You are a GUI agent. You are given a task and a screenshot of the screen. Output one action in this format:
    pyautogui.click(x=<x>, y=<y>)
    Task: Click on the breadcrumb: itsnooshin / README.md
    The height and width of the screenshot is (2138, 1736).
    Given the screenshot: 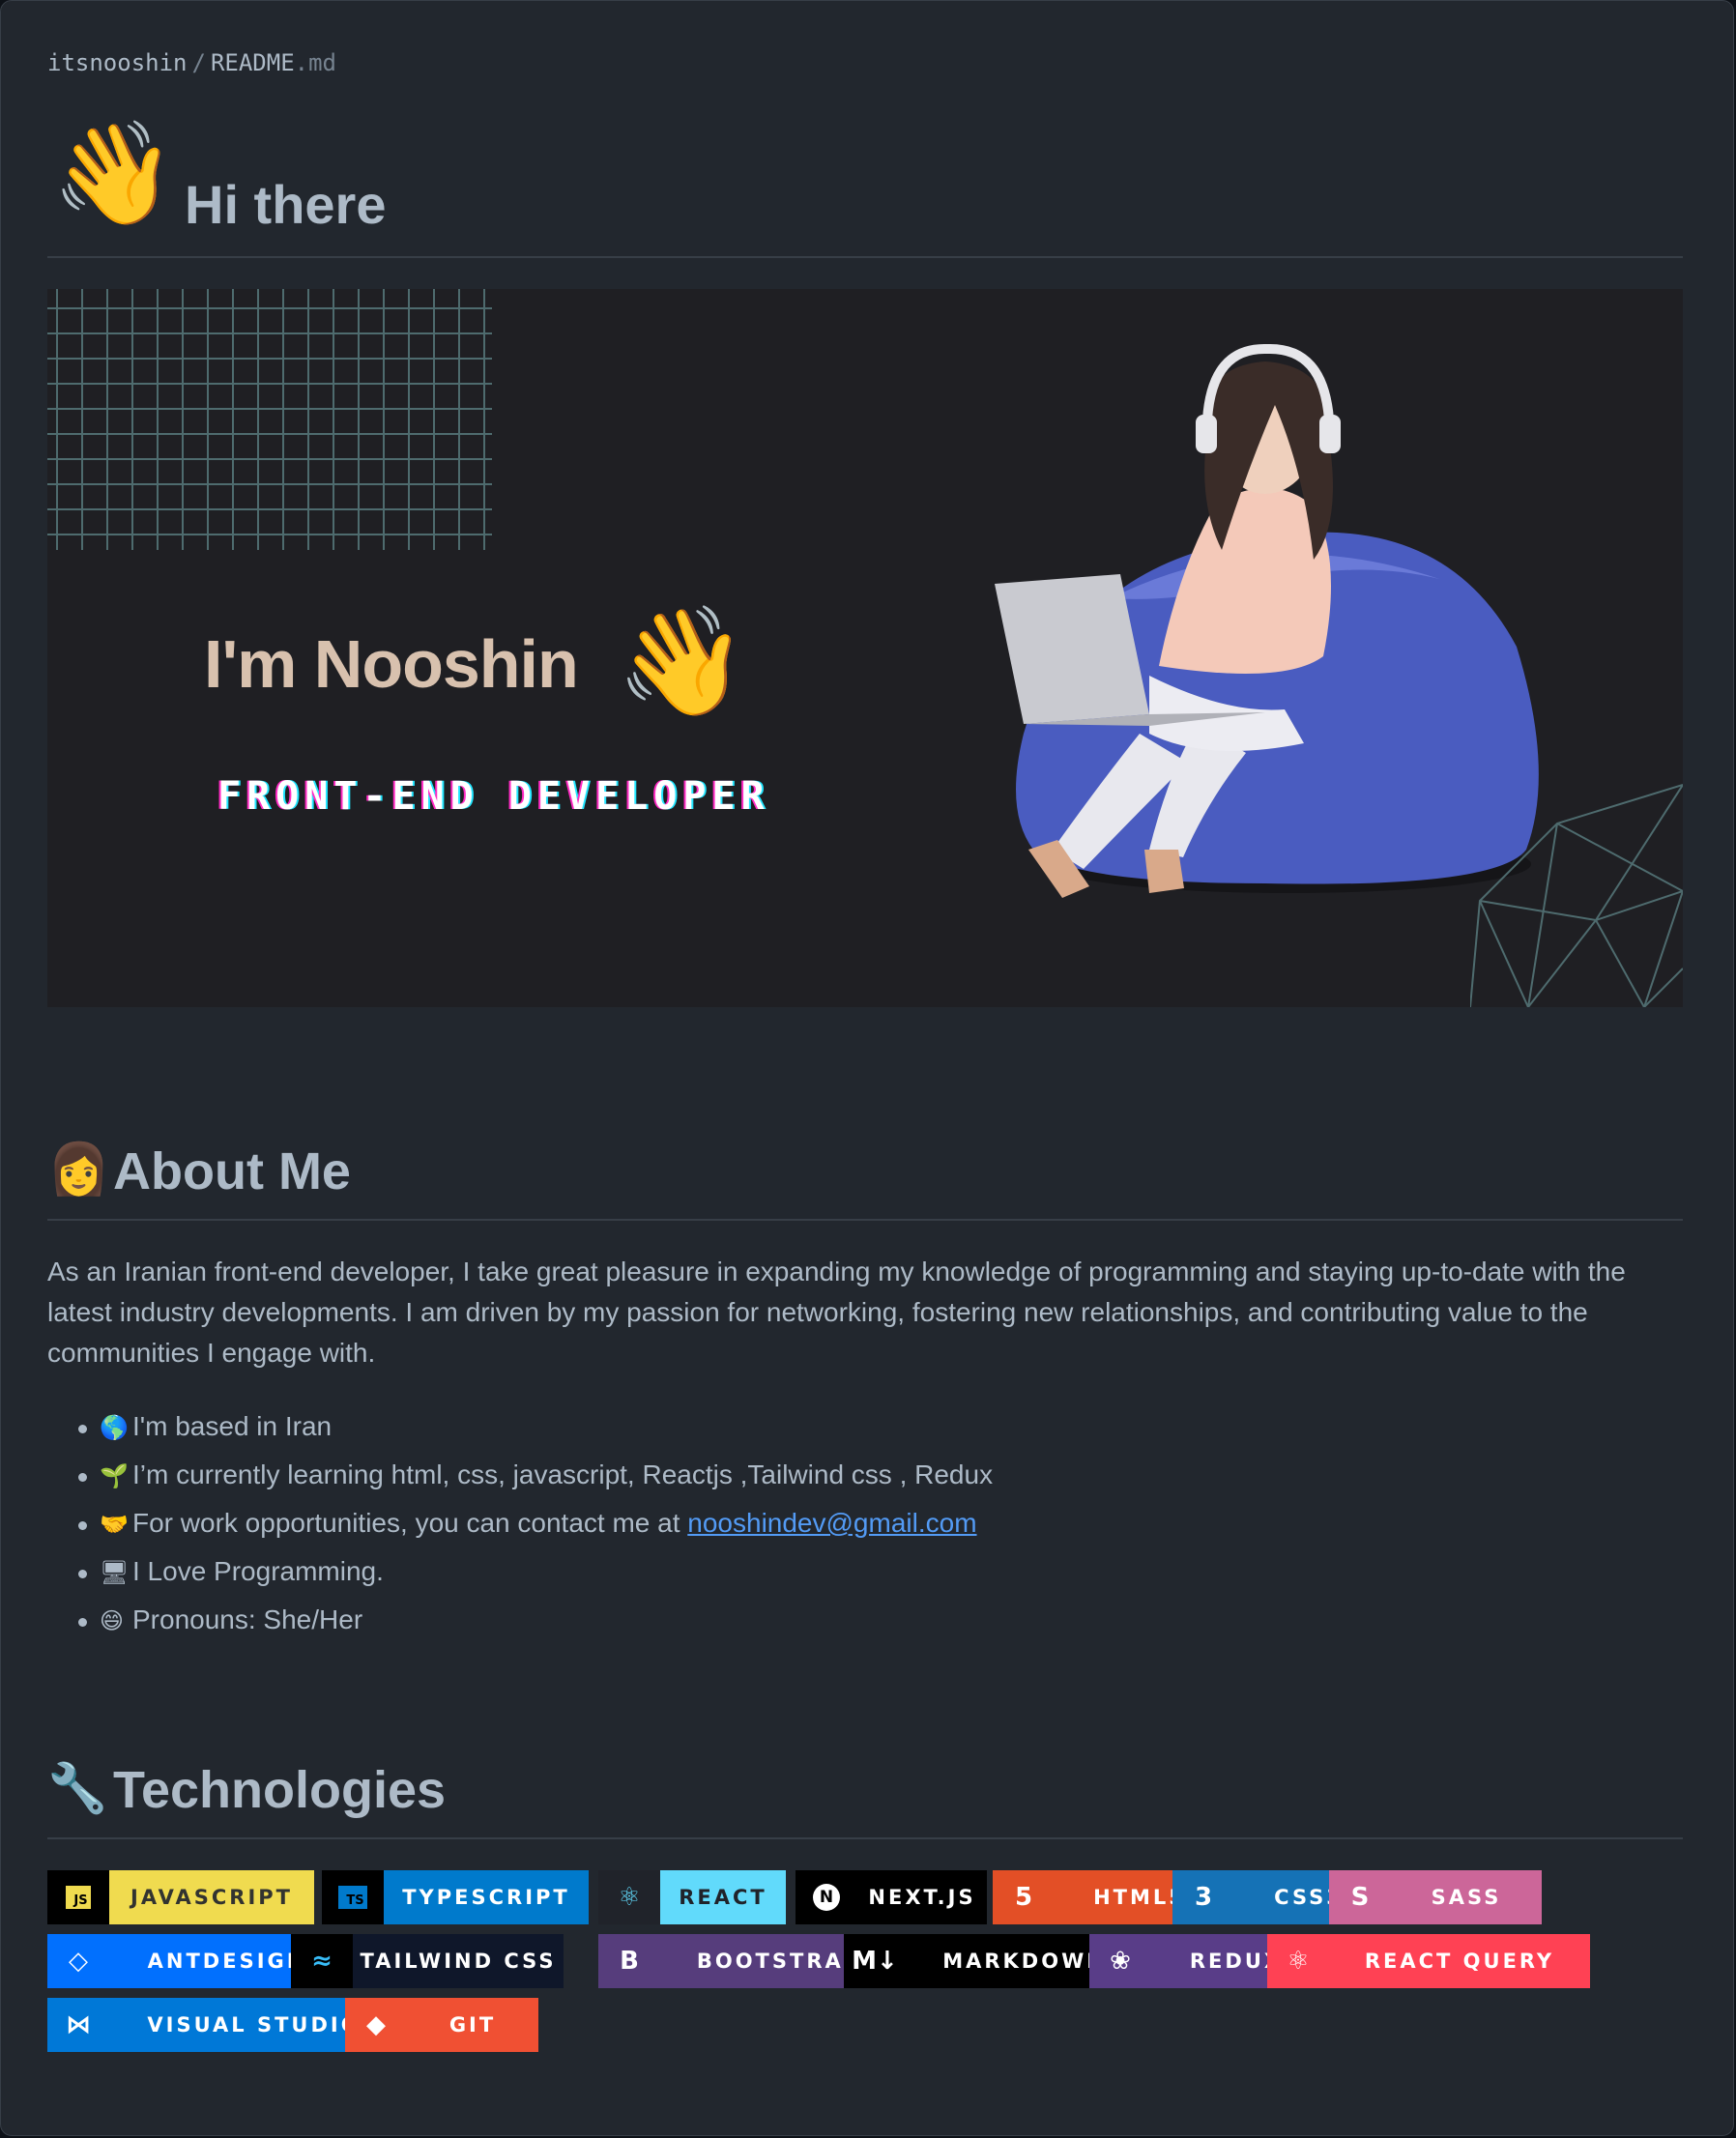 What is the action you would take?
    pyautogui.click(x=191, y=63)
    